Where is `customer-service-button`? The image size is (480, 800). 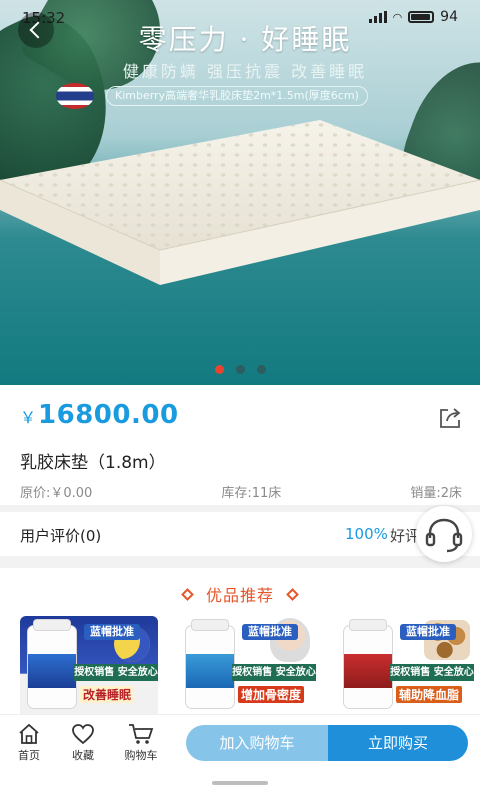 customer-service-button is located at coordinates (444, 534).